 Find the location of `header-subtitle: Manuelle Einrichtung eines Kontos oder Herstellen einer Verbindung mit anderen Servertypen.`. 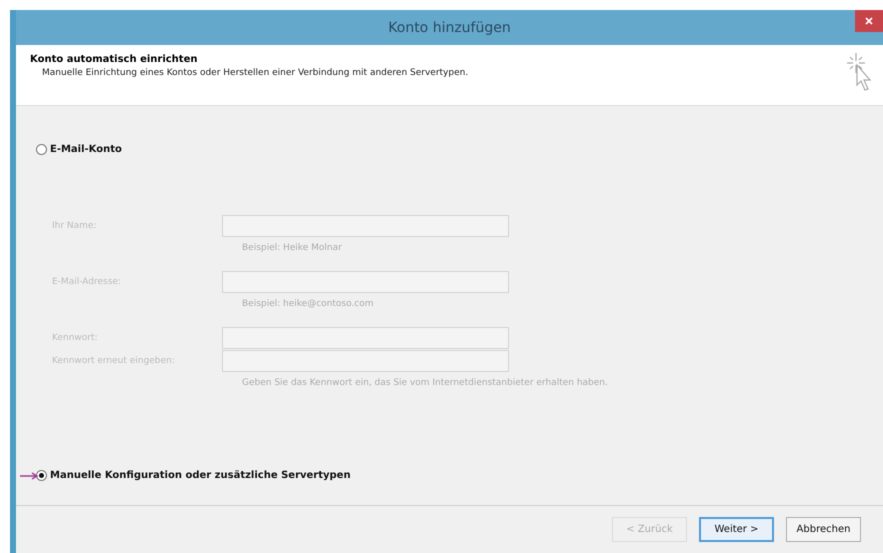

header-subtitle: Manuelle Einrichtung eines Kontos oder Herstellen einer Verbindung mit anderen Servertypen. is located at coordinates (255, 73).